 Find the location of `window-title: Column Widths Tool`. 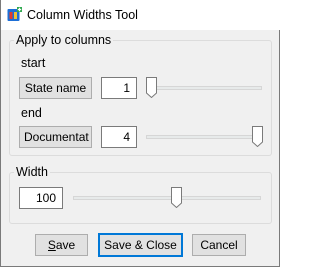

window-title: Column Widths Tool is located at coordinates (82, 15).